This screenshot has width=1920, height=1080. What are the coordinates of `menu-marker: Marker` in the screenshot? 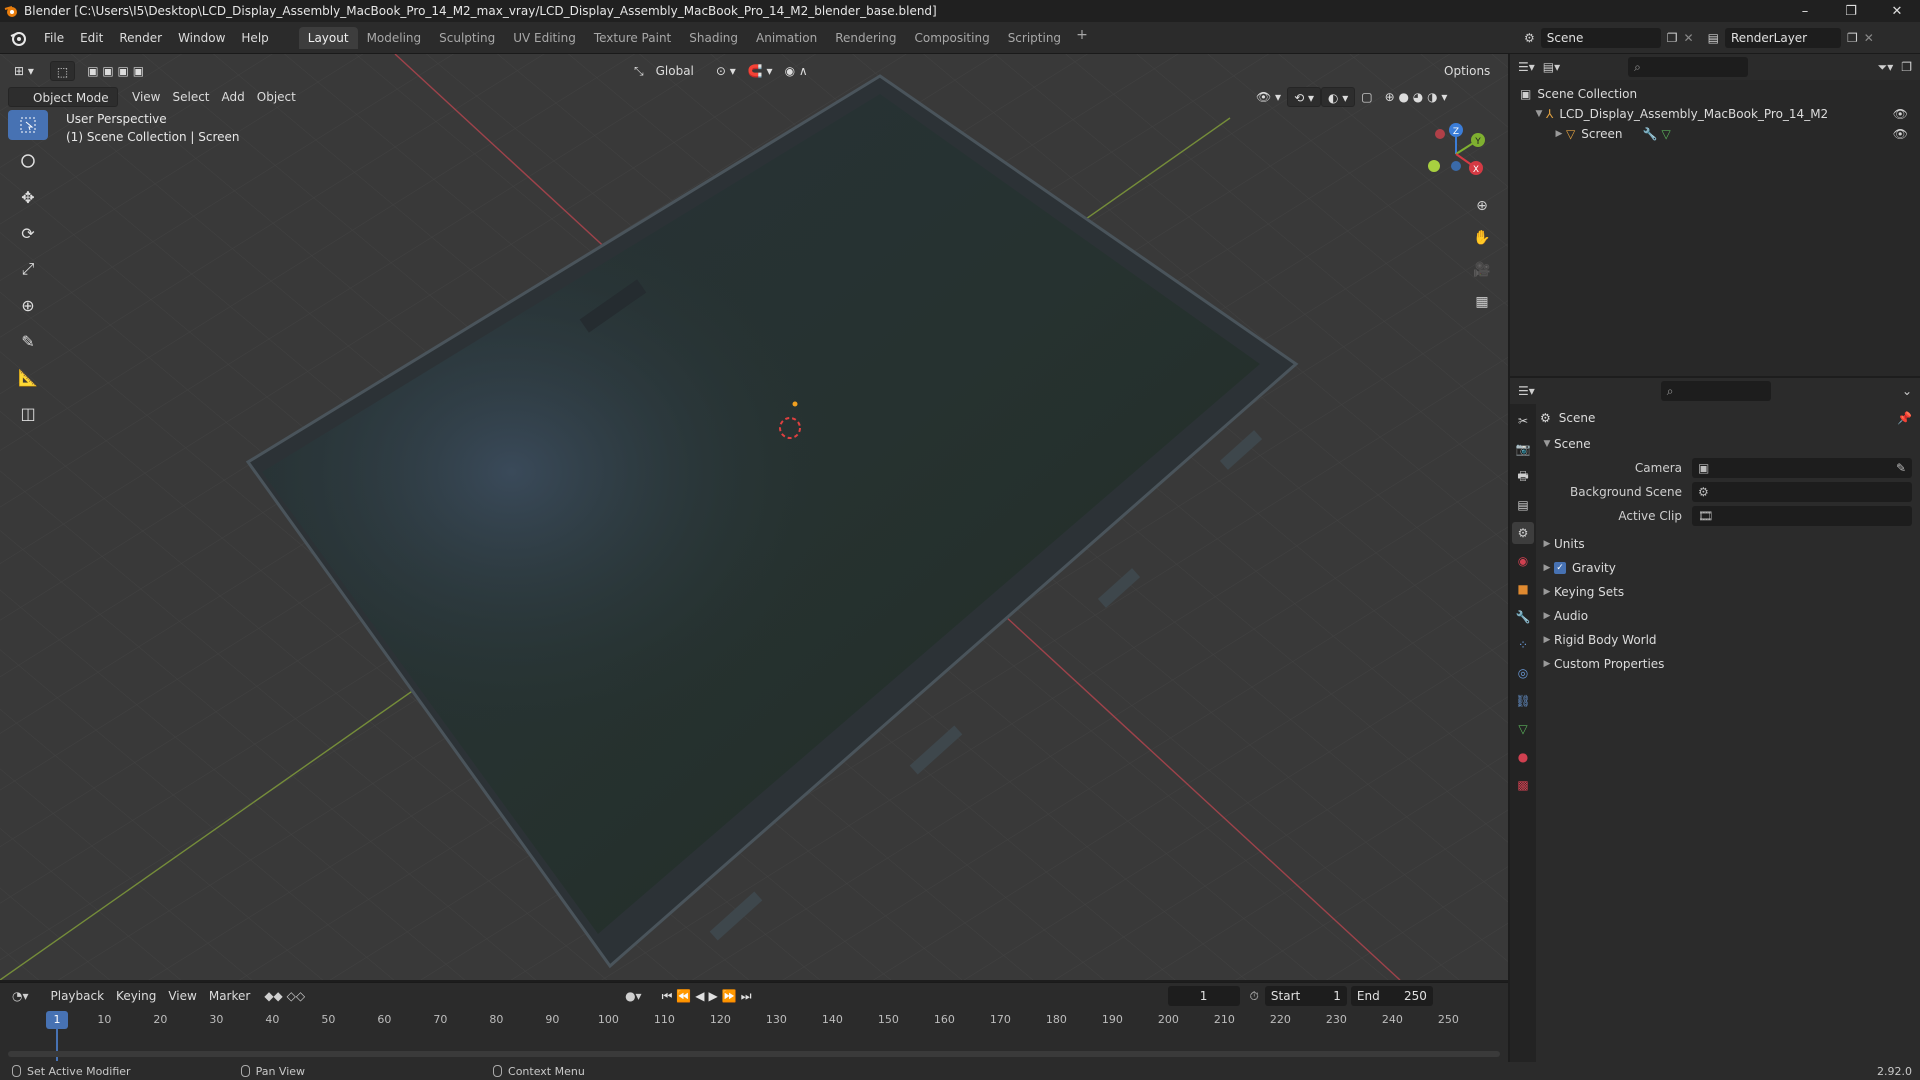 It's located at (229, 996).